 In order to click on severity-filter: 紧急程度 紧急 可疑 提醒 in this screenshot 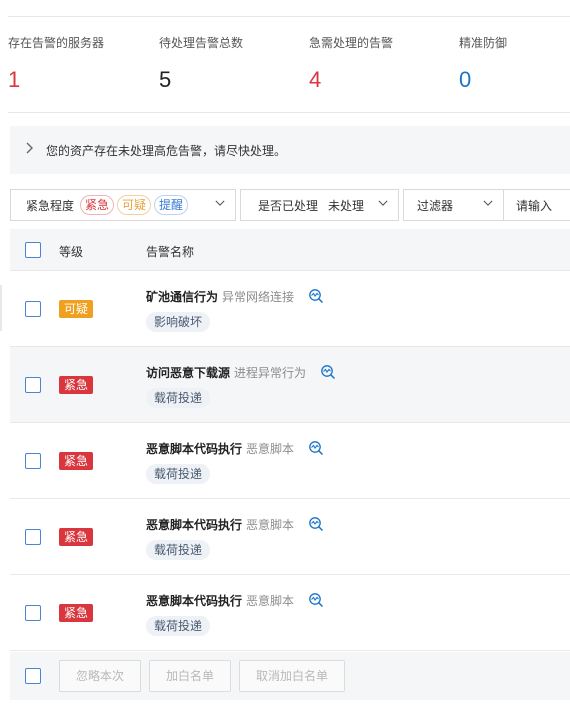, I will do `click(123, 205)`.